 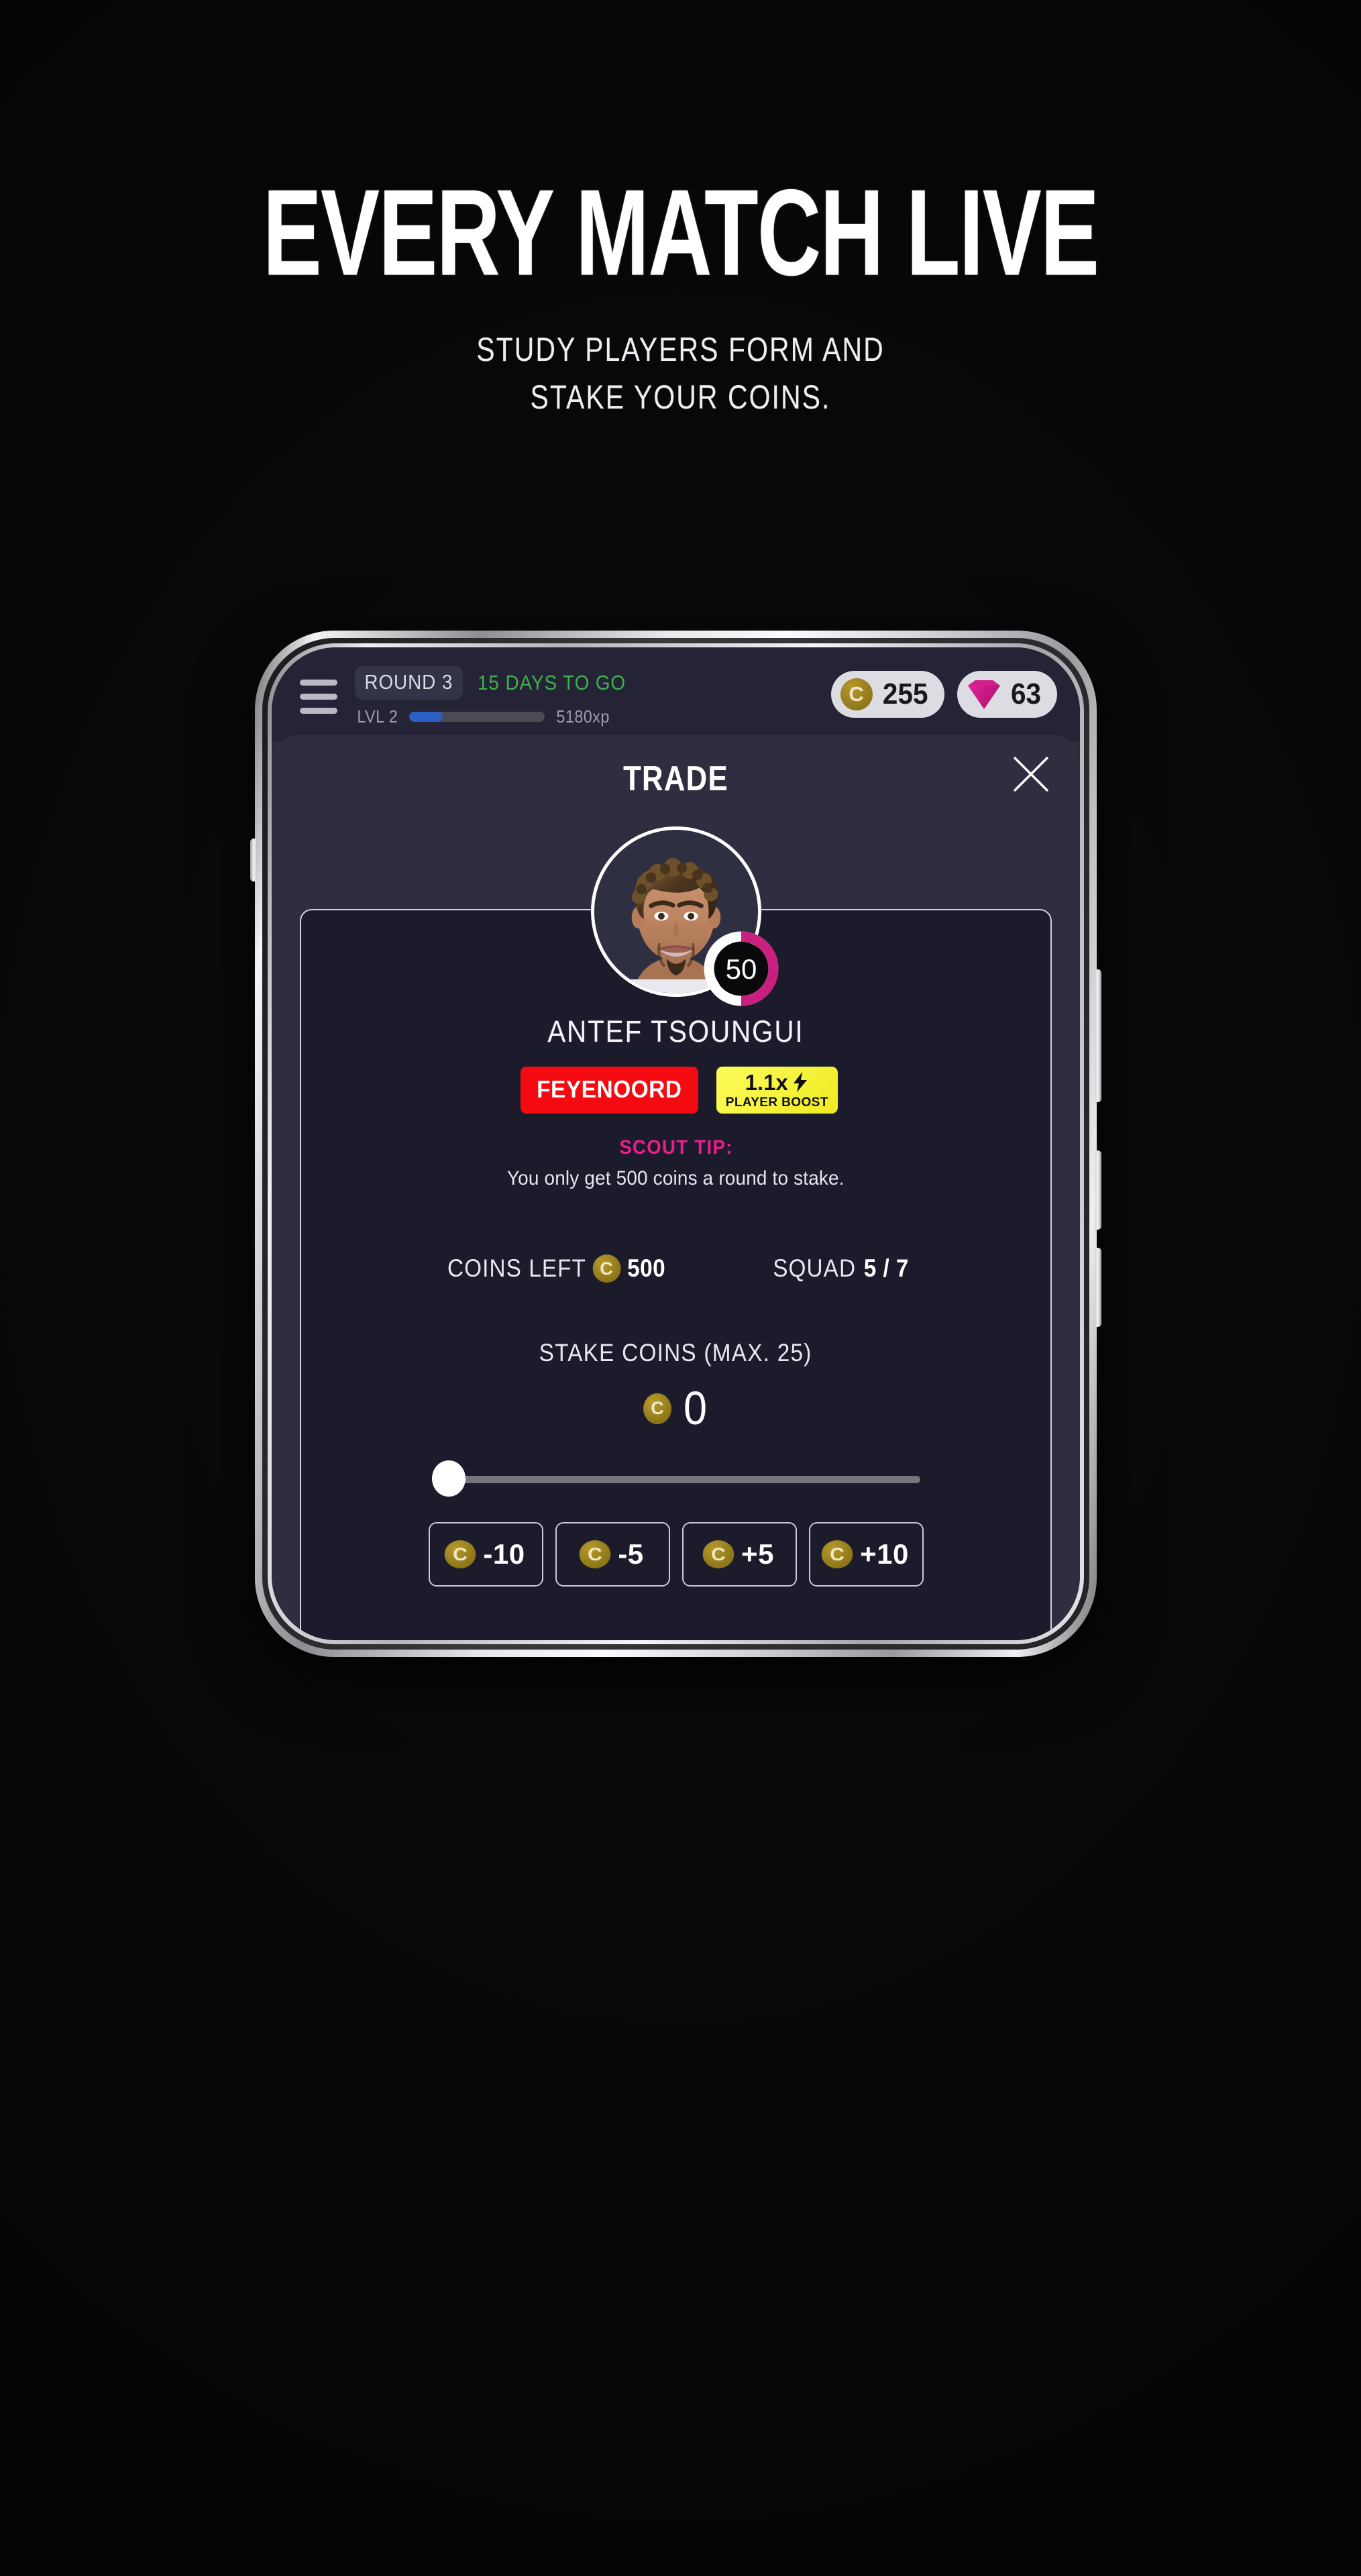 What do you see at coordinates (551, 682) in the screenshot?
I see `days-to-go-label: 15 DAYS TO GO` at bounding box center [551, 682].